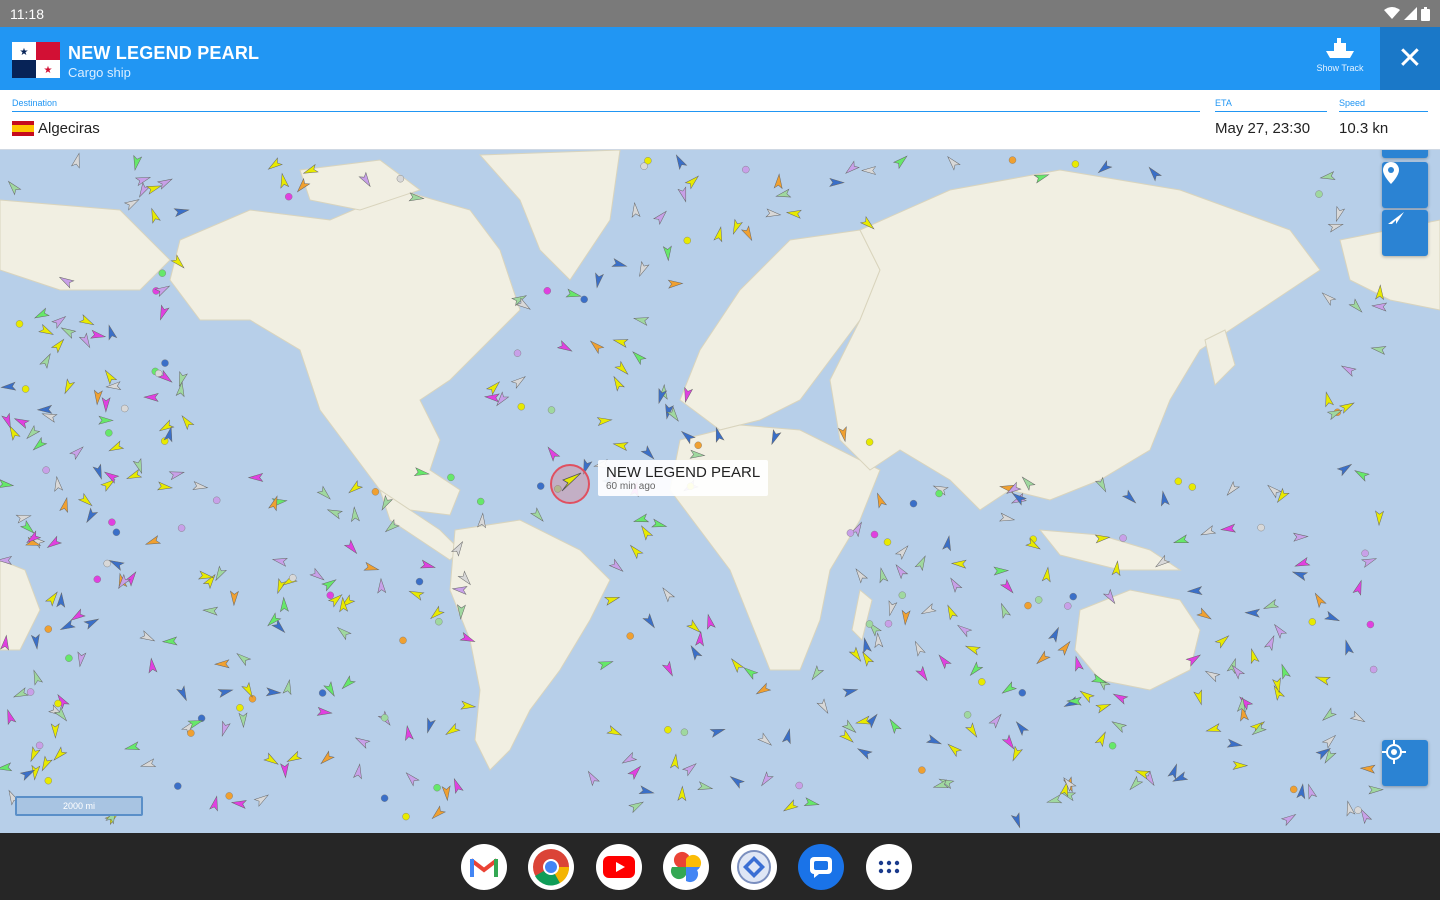  I want to click on youtube-app-button, so click(619, 867).